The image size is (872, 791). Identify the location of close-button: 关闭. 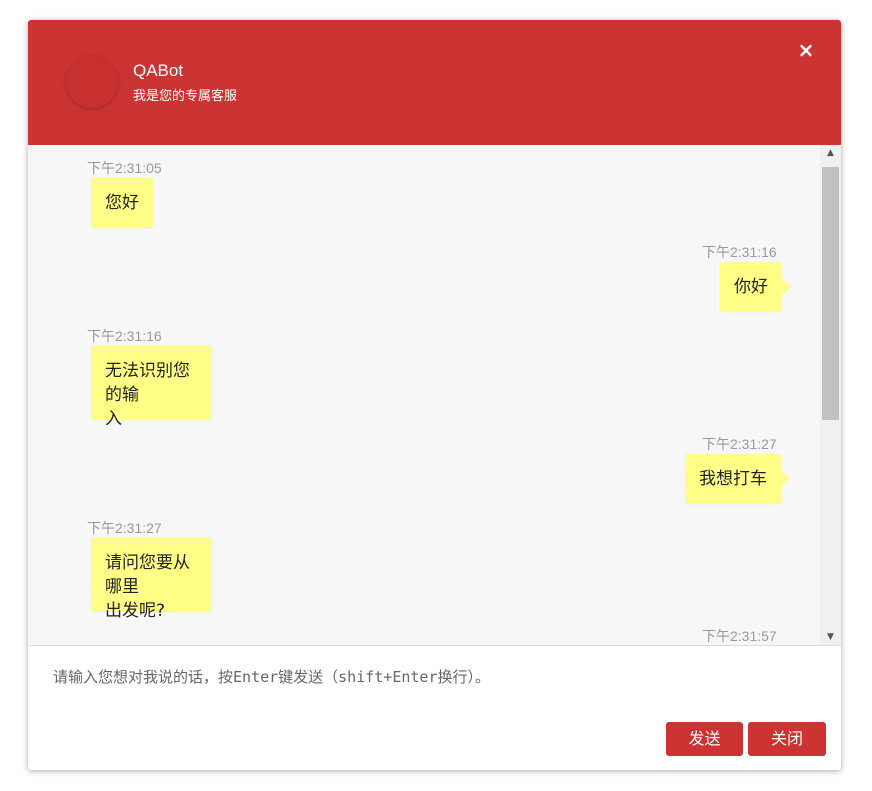
(787, 739).